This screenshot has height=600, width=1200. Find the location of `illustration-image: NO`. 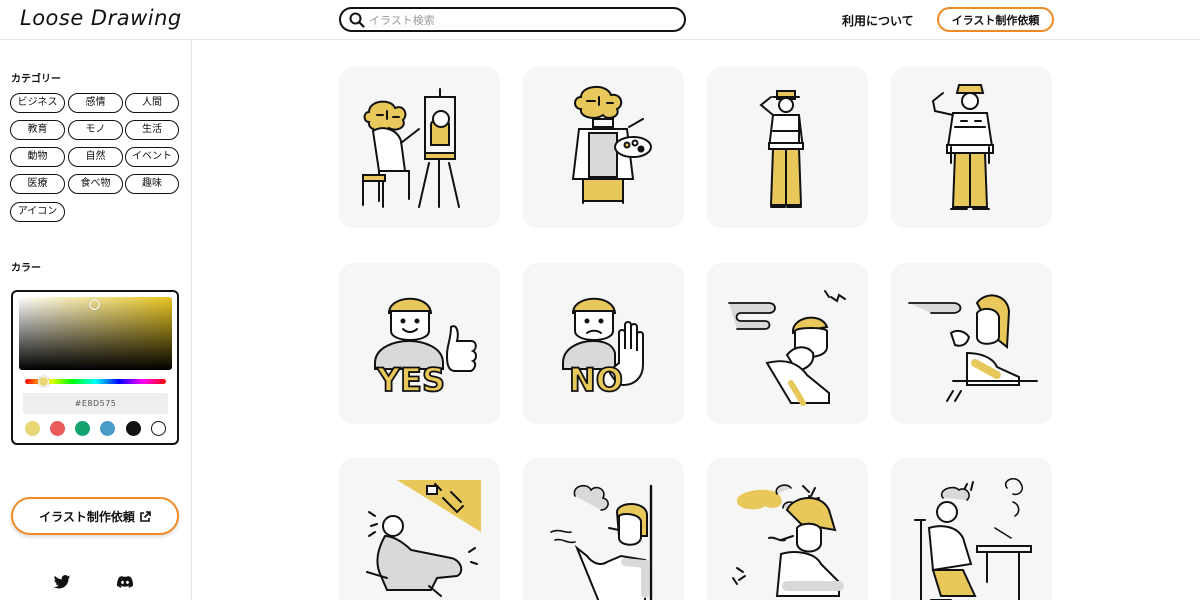

illustration-image: NO is located at coordinates (603, 348).